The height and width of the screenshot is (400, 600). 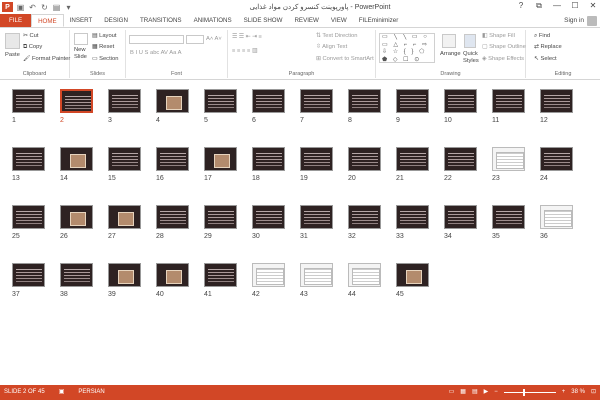 What do you see at coordinates (56, 7) in the screenshot?
I see `start-icon: ▤` at bounding box center [56, 7].